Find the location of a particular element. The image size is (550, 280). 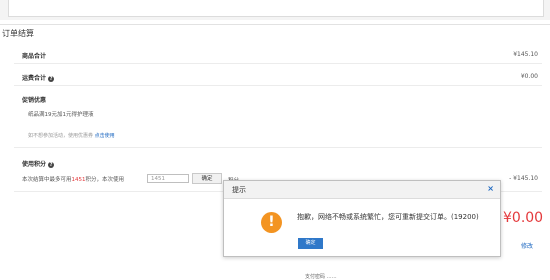

warning-icon: ! is located at coordinates (271, 222).